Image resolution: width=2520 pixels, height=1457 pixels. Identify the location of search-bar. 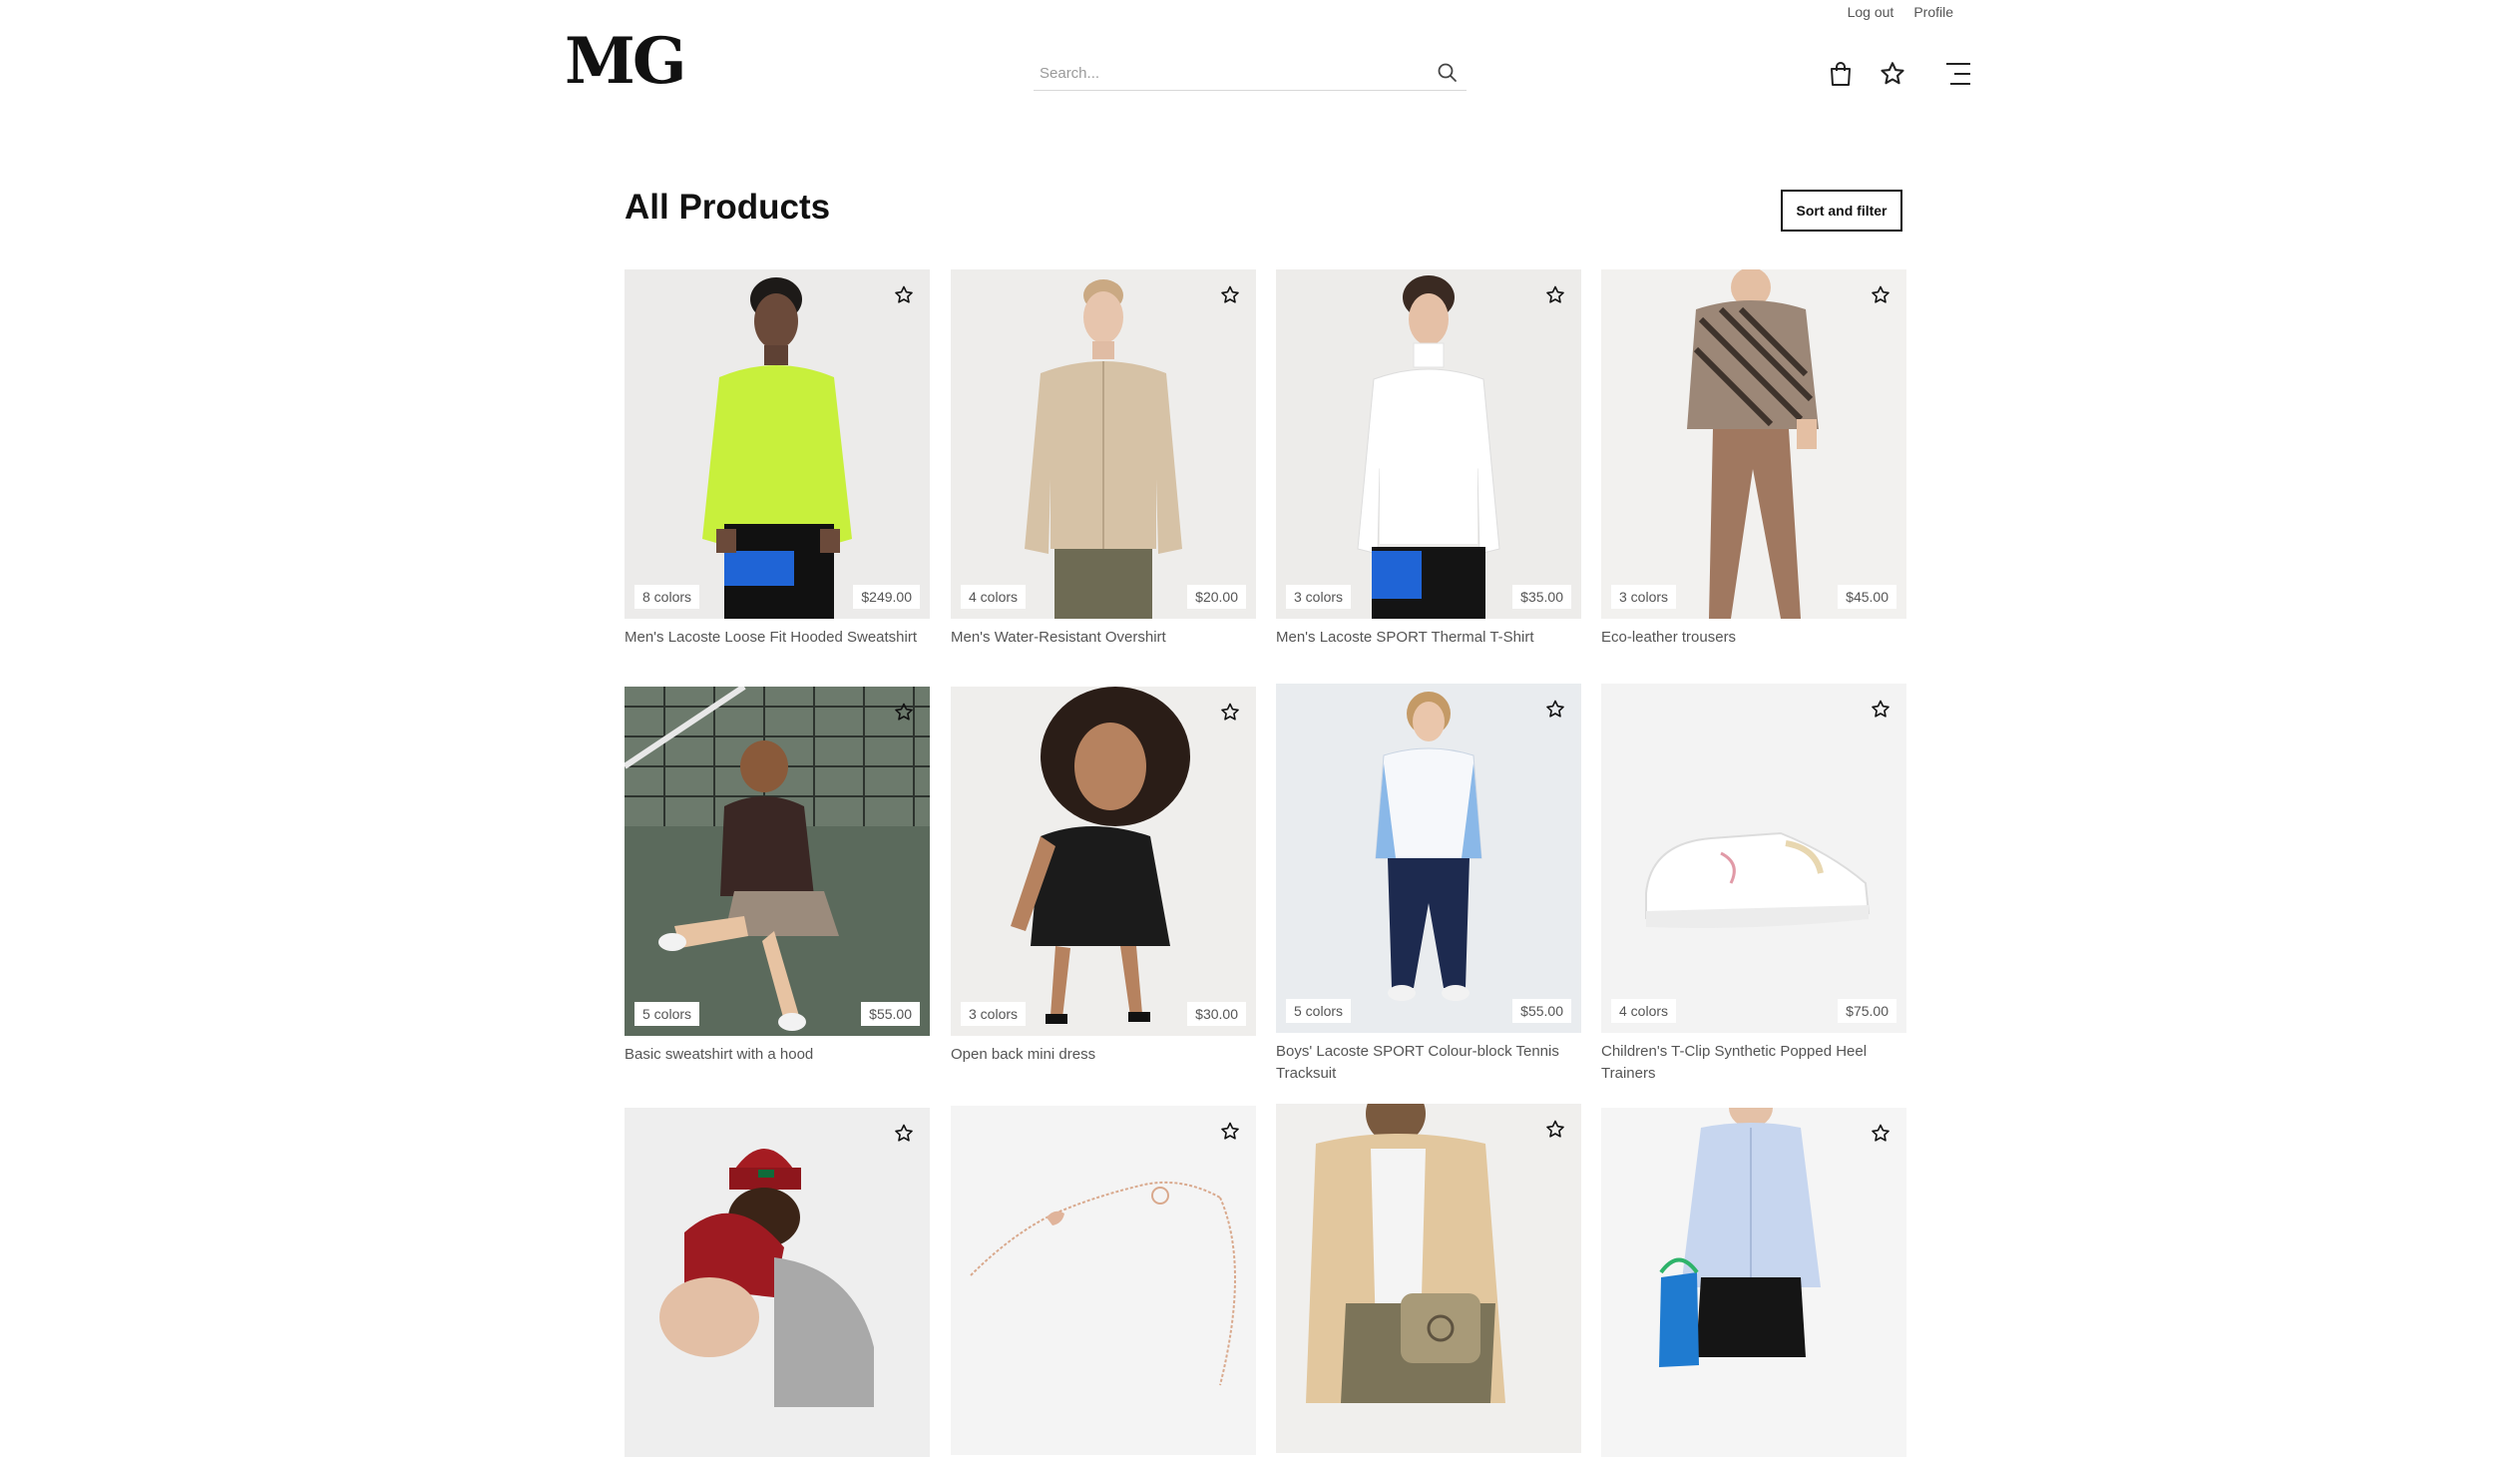
(1250, 73).